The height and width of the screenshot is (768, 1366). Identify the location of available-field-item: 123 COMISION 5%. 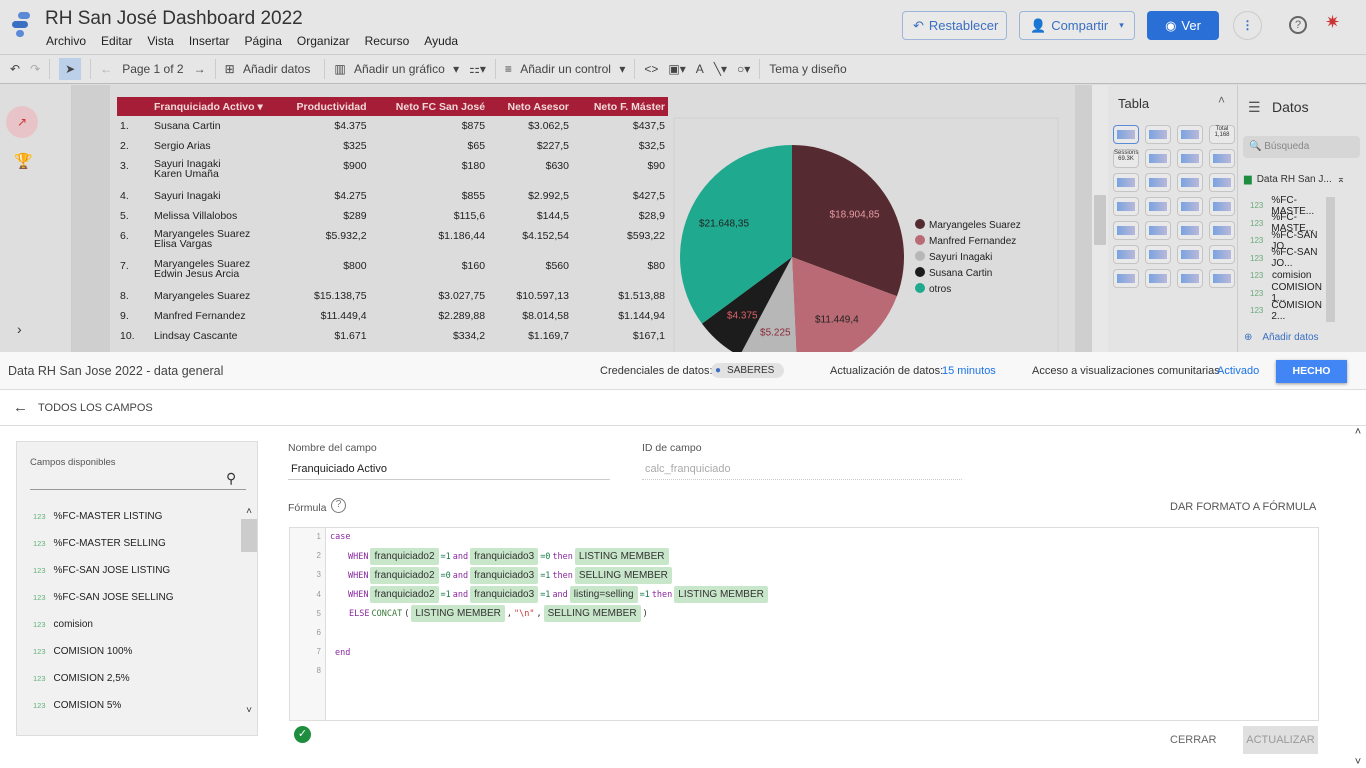
(129, 705).